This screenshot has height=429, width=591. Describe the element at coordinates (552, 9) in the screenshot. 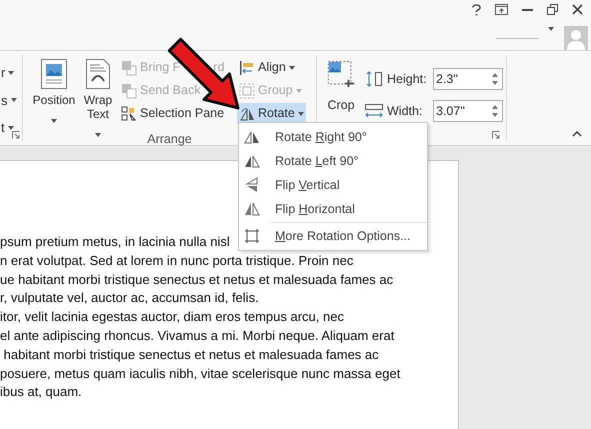

I see `restore-icon` at that location.